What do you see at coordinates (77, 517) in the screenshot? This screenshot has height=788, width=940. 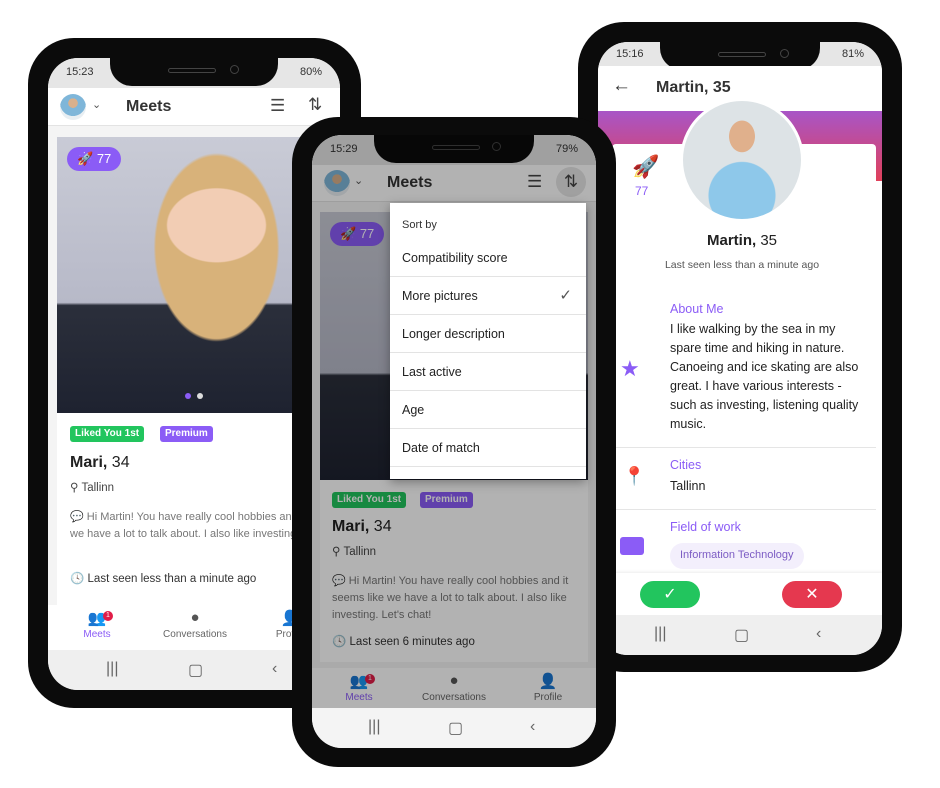 I see `chat-bubble-icon: 💬` at bounding box center [77, 517].